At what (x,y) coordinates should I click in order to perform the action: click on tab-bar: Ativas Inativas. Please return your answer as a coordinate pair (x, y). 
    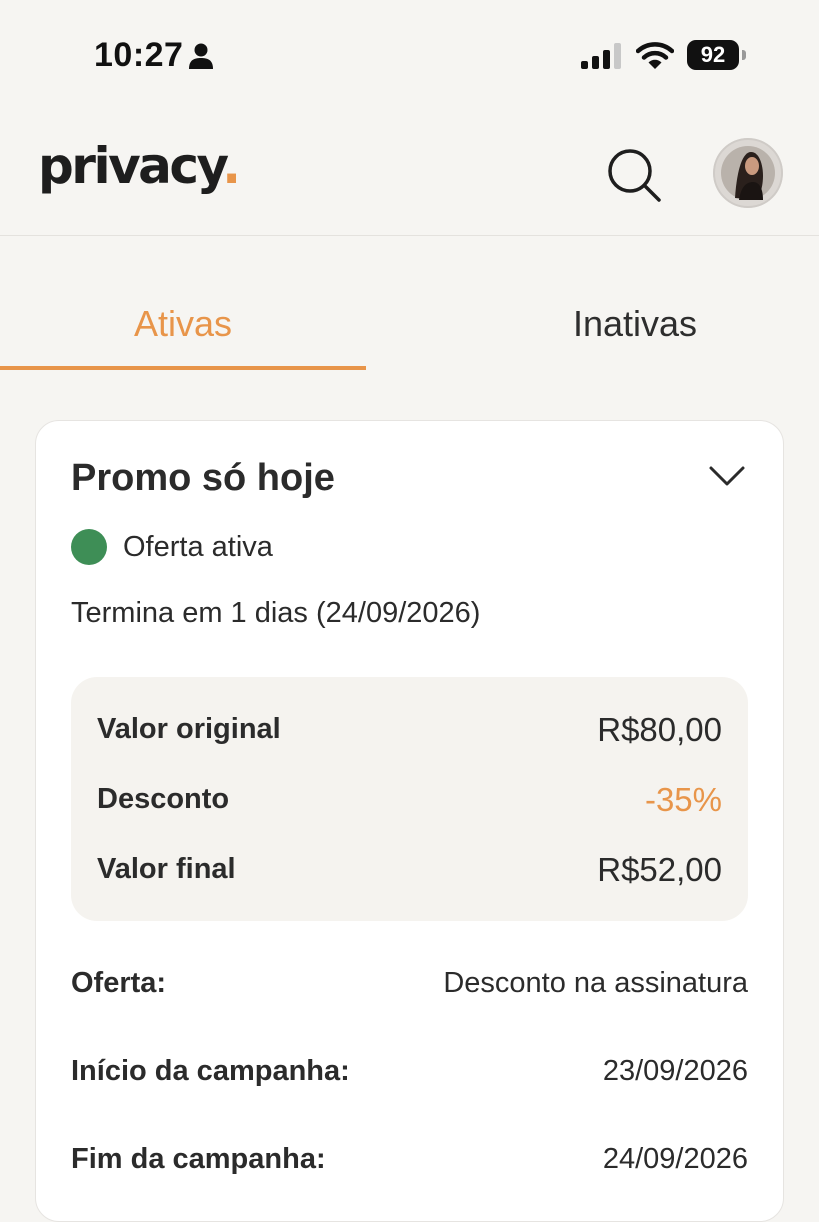
    Looking at the image, I should click on (409, 325).